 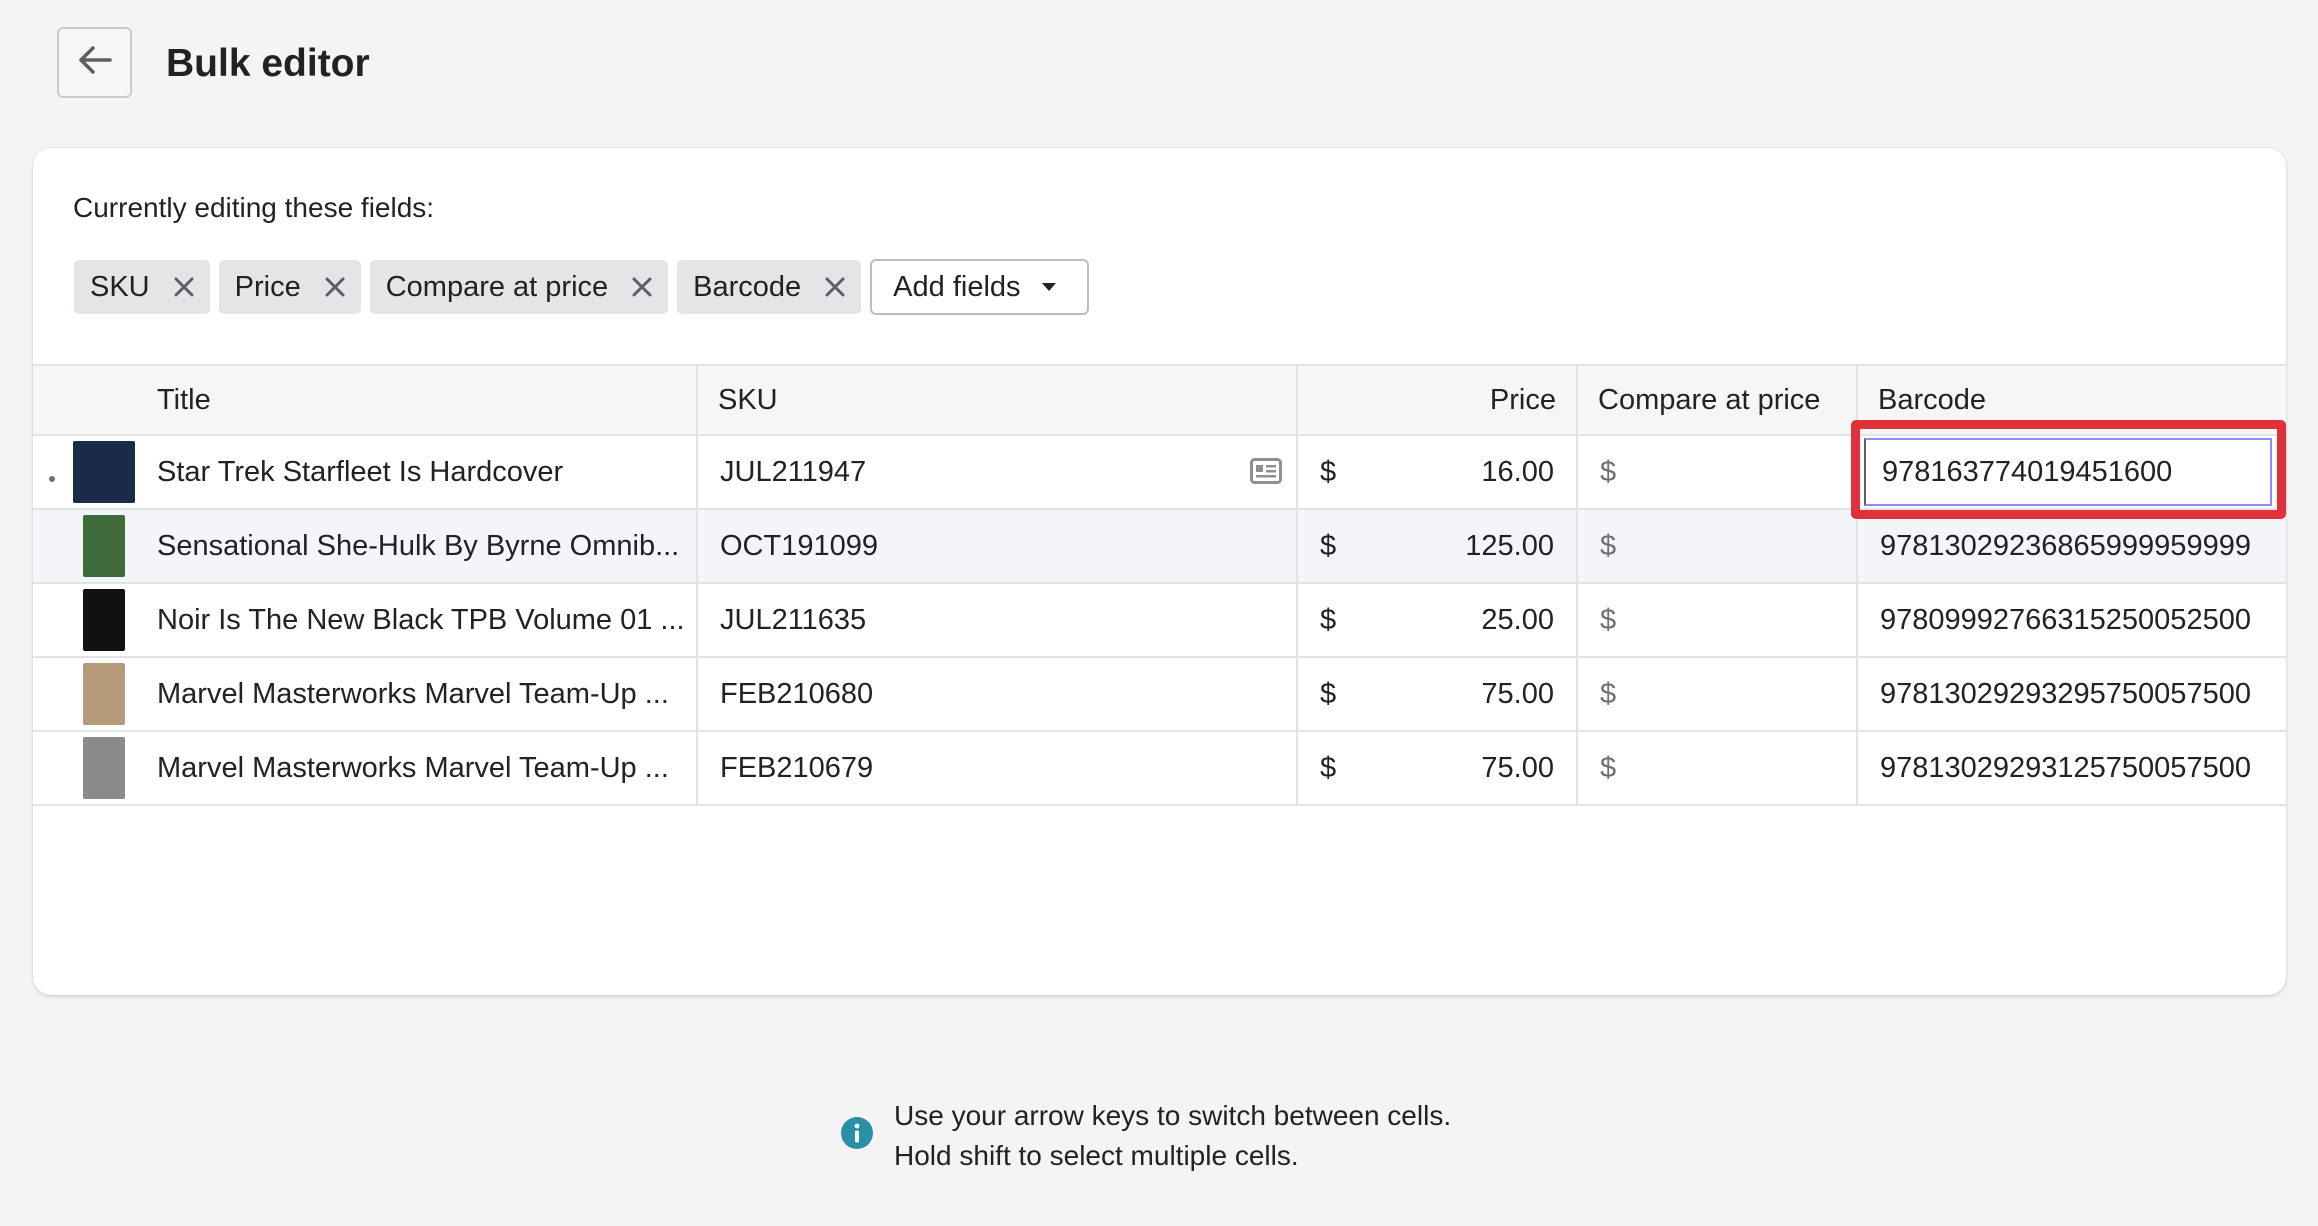 I want to click on barcode-cell: 978163774019451600, so click(x=2071, y=472).